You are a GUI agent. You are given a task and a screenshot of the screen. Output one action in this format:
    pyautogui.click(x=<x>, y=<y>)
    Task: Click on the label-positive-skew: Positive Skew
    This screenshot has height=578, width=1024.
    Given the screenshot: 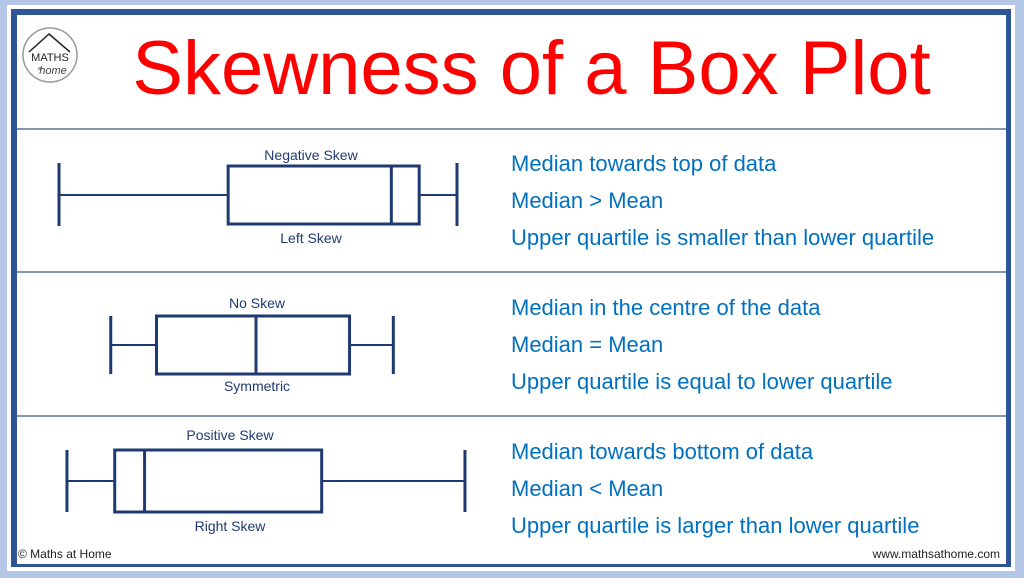 What is the action you would take?
    pyautogui.click(x=230, y=435)
    